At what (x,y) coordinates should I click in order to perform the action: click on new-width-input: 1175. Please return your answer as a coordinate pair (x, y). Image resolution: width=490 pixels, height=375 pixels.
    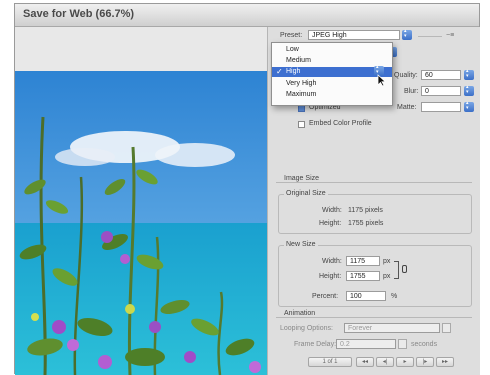
    Looking at the image, I should click on (363, 261).